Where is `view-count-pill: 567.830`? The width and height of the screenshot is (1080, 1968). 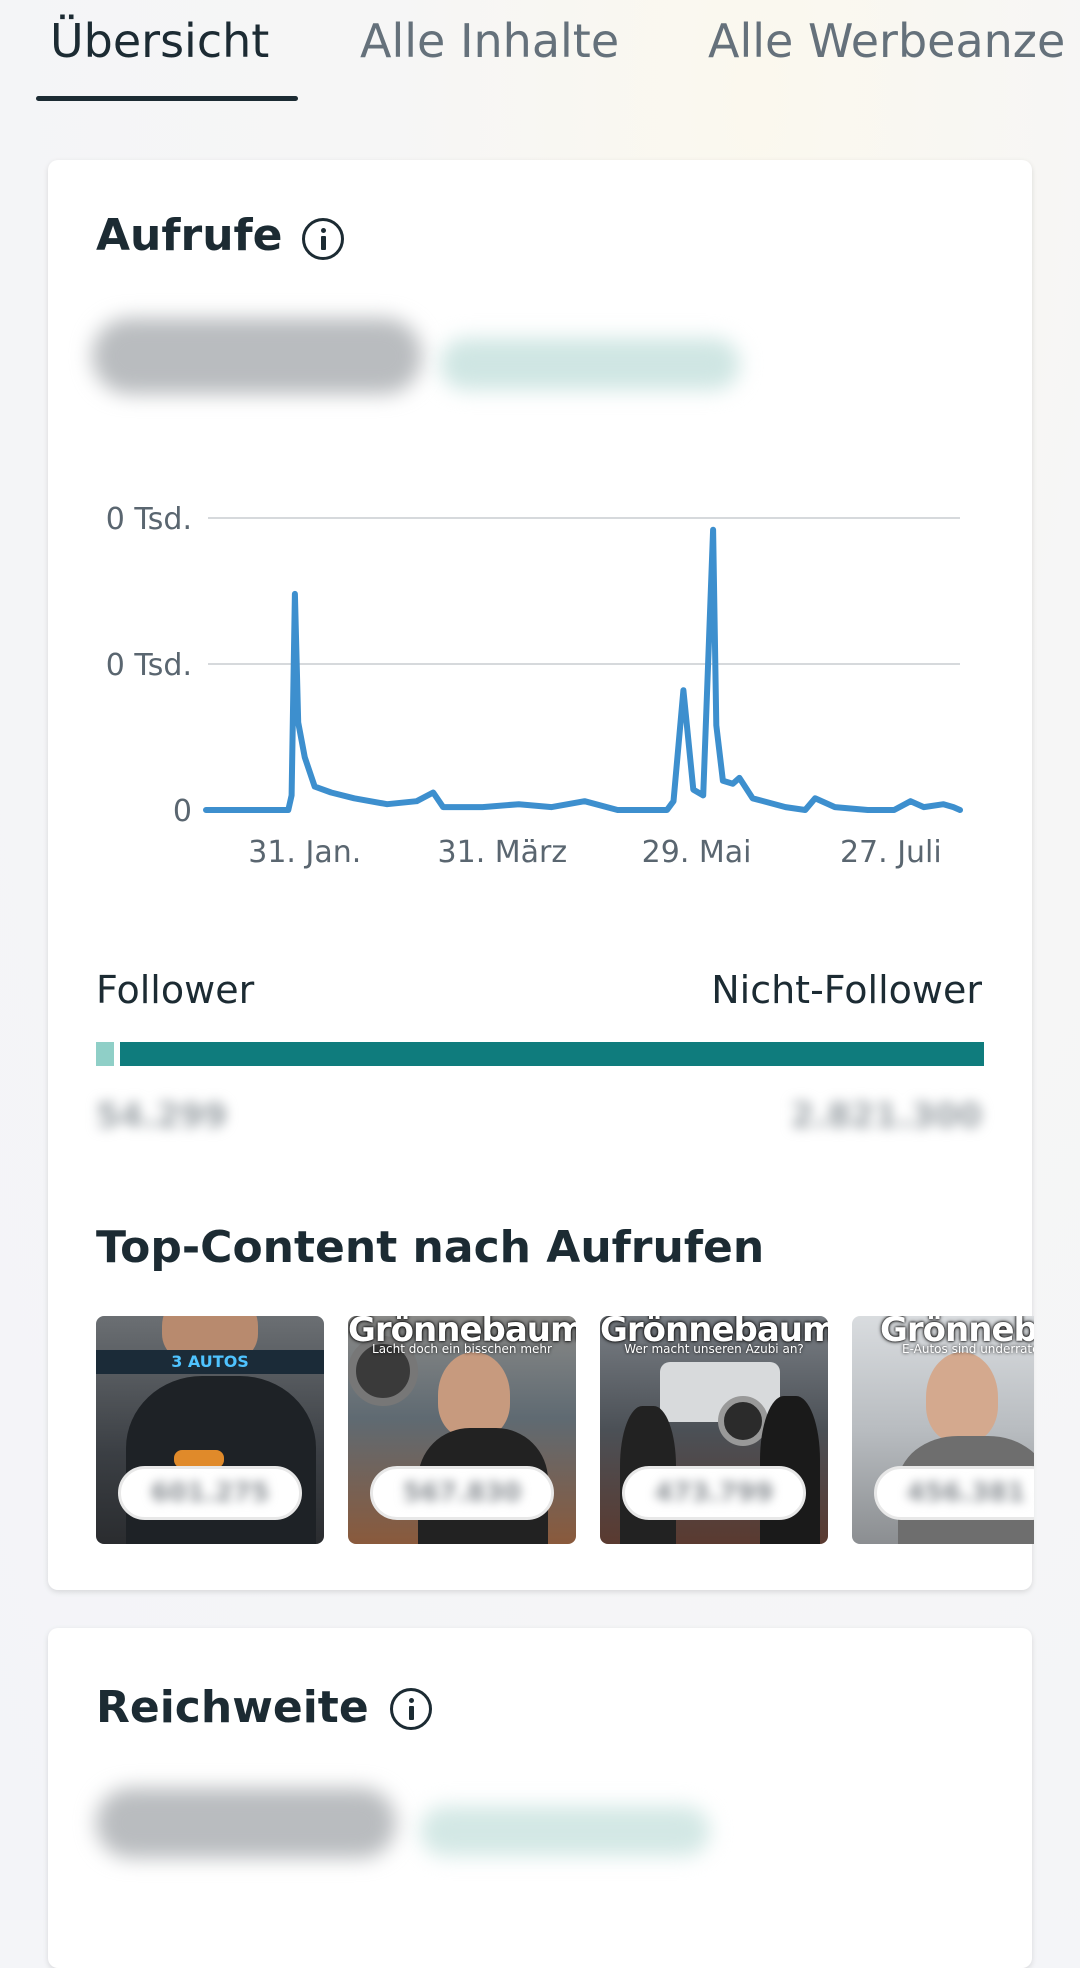
view-count-pill: 567.830 is located at coordinates (462, 1493).